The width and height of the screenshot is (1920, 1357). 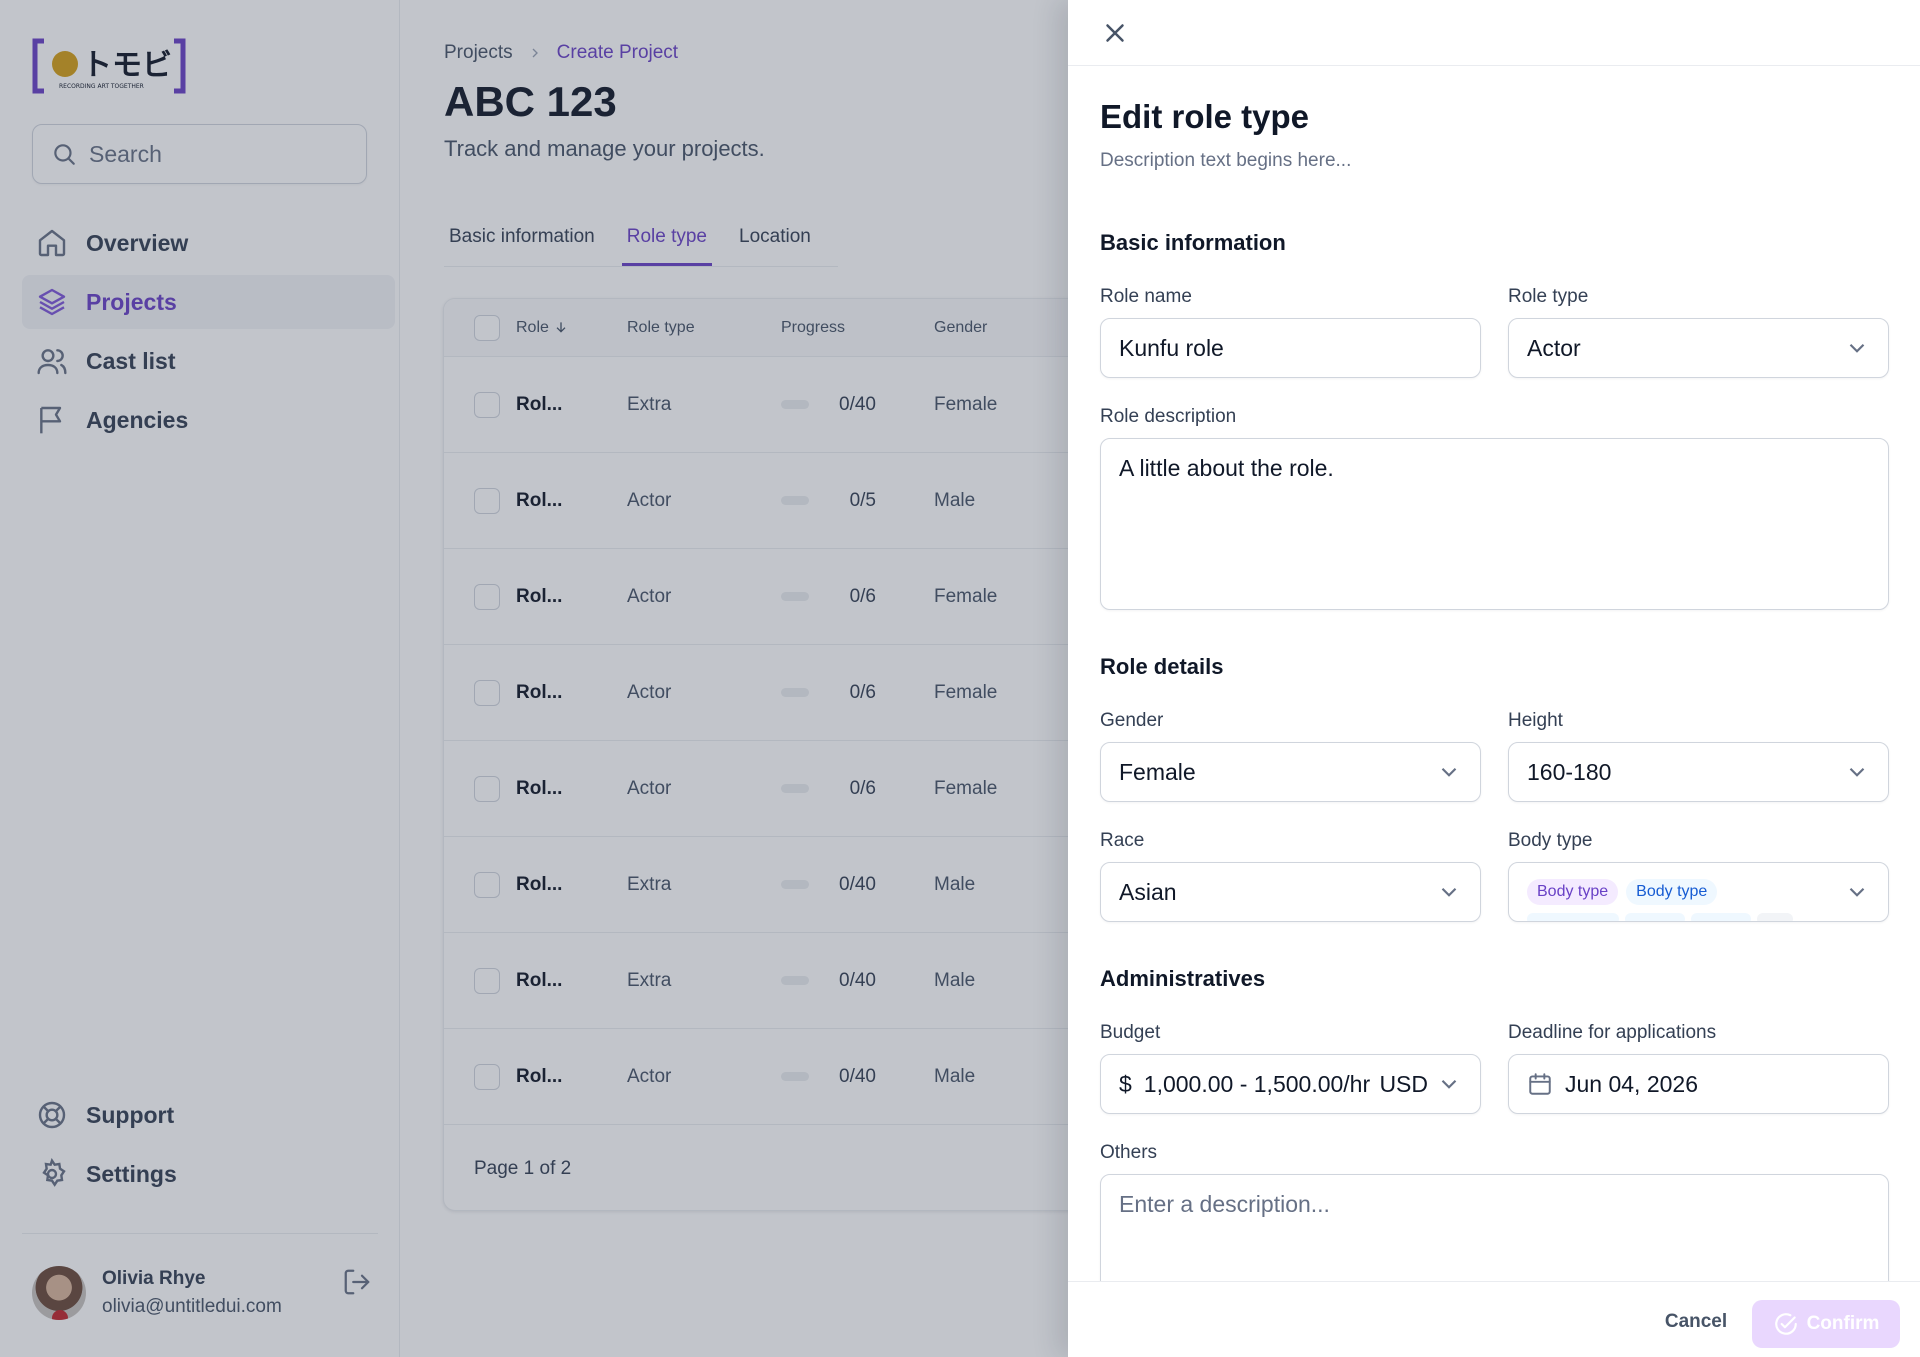 What do you see at coordinates (1494, 524) in the screenshot?
I see `role-description-textarea: A little about the role.` at bounding box center [1494, 524].